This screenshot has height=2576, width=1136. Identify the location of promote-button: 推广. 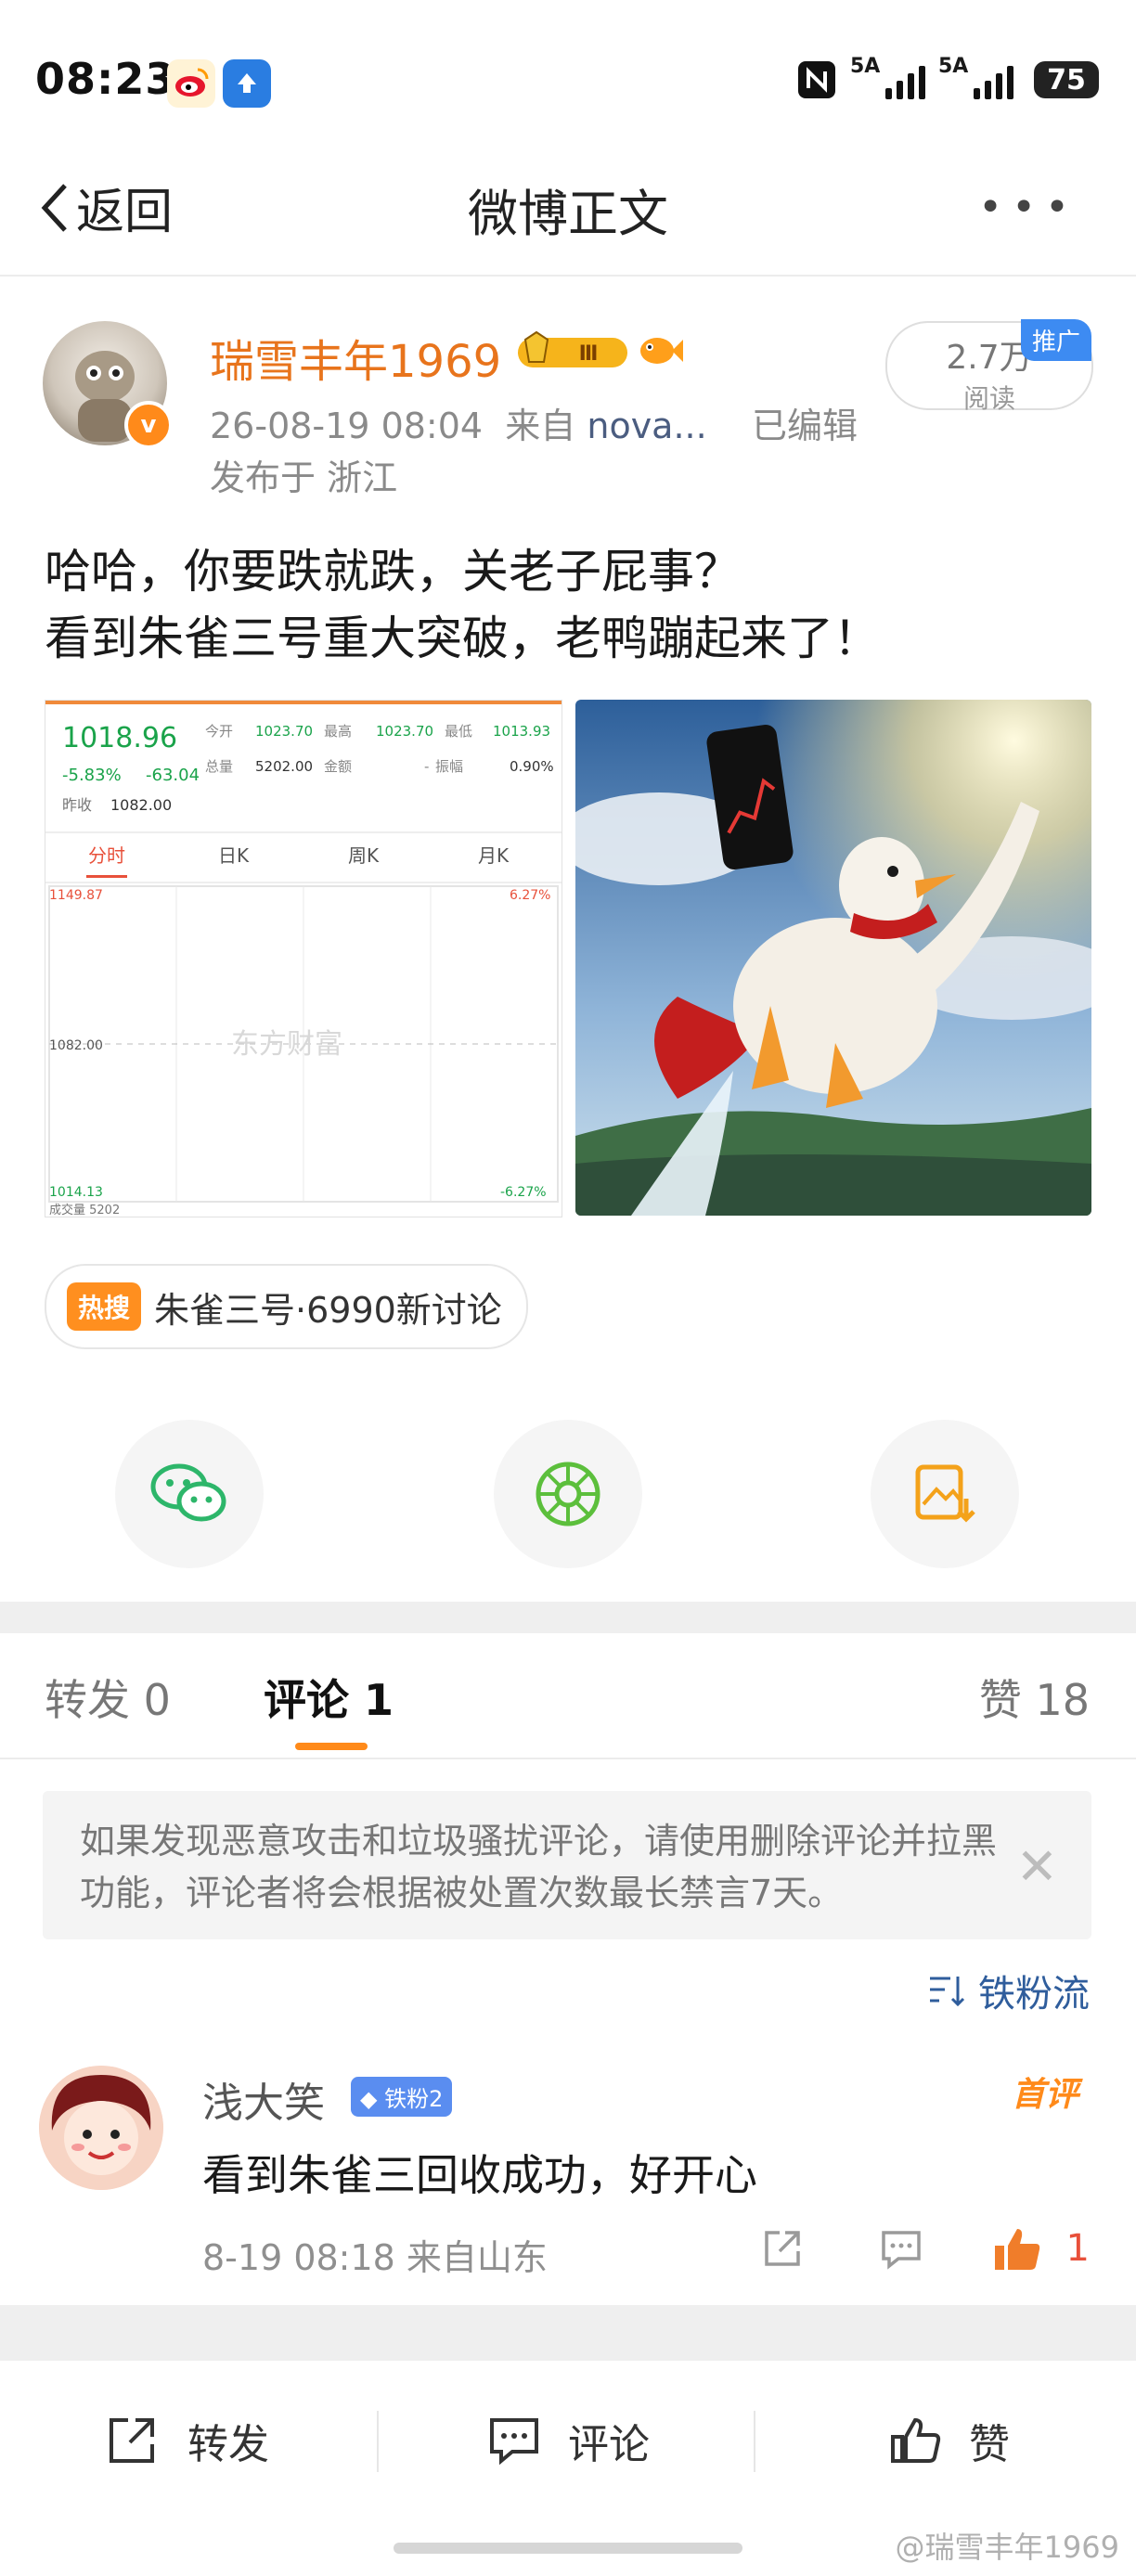
(1056, 340).